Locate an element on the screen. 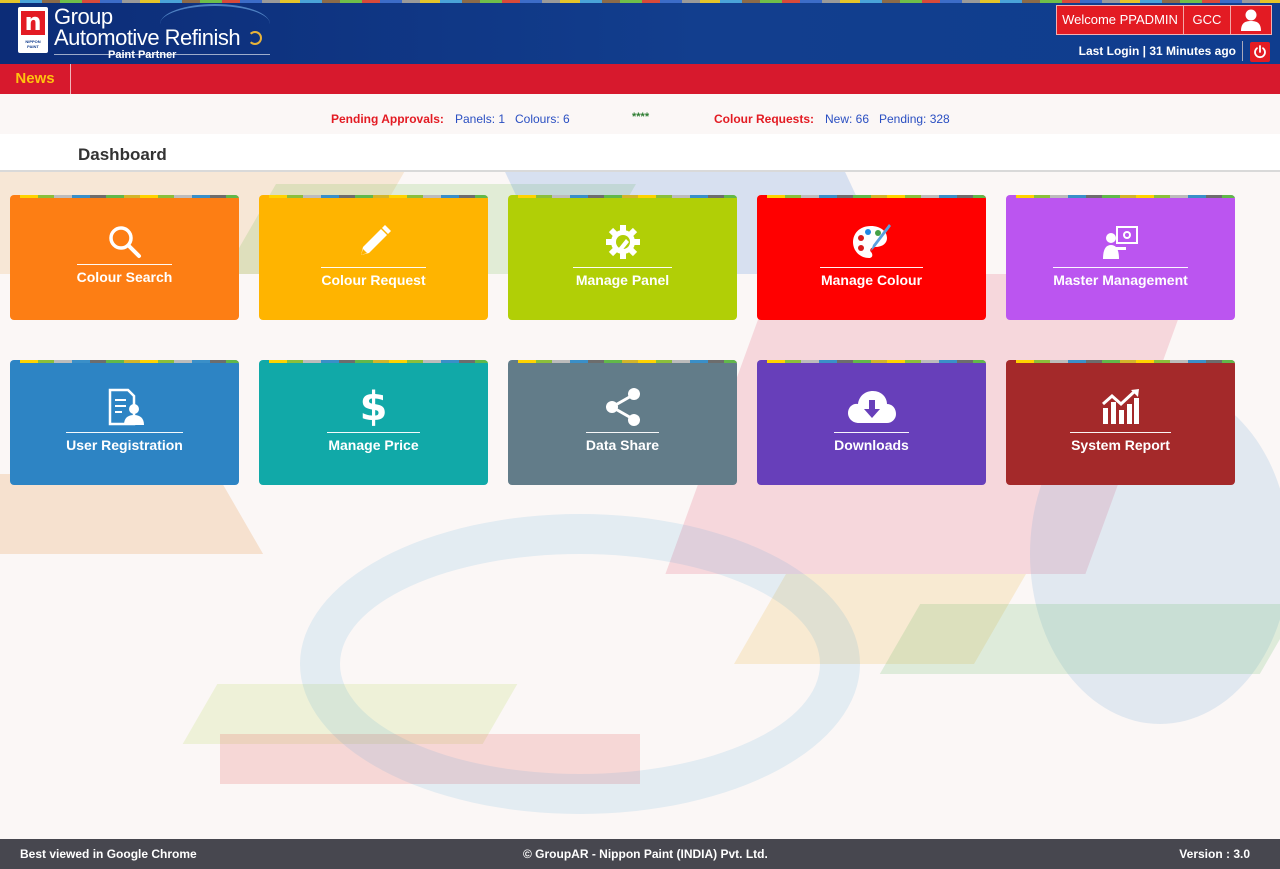 The width and height of the screenshot is (1280, 869). header-color-strip is located at coordinates (640, 1).